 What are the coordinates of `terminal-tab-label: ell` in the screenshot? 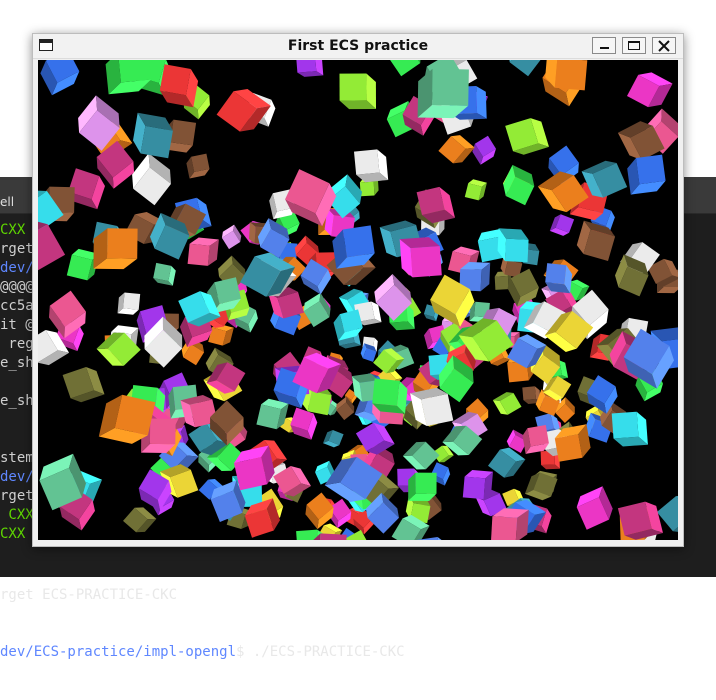 It's located at (7, 202).